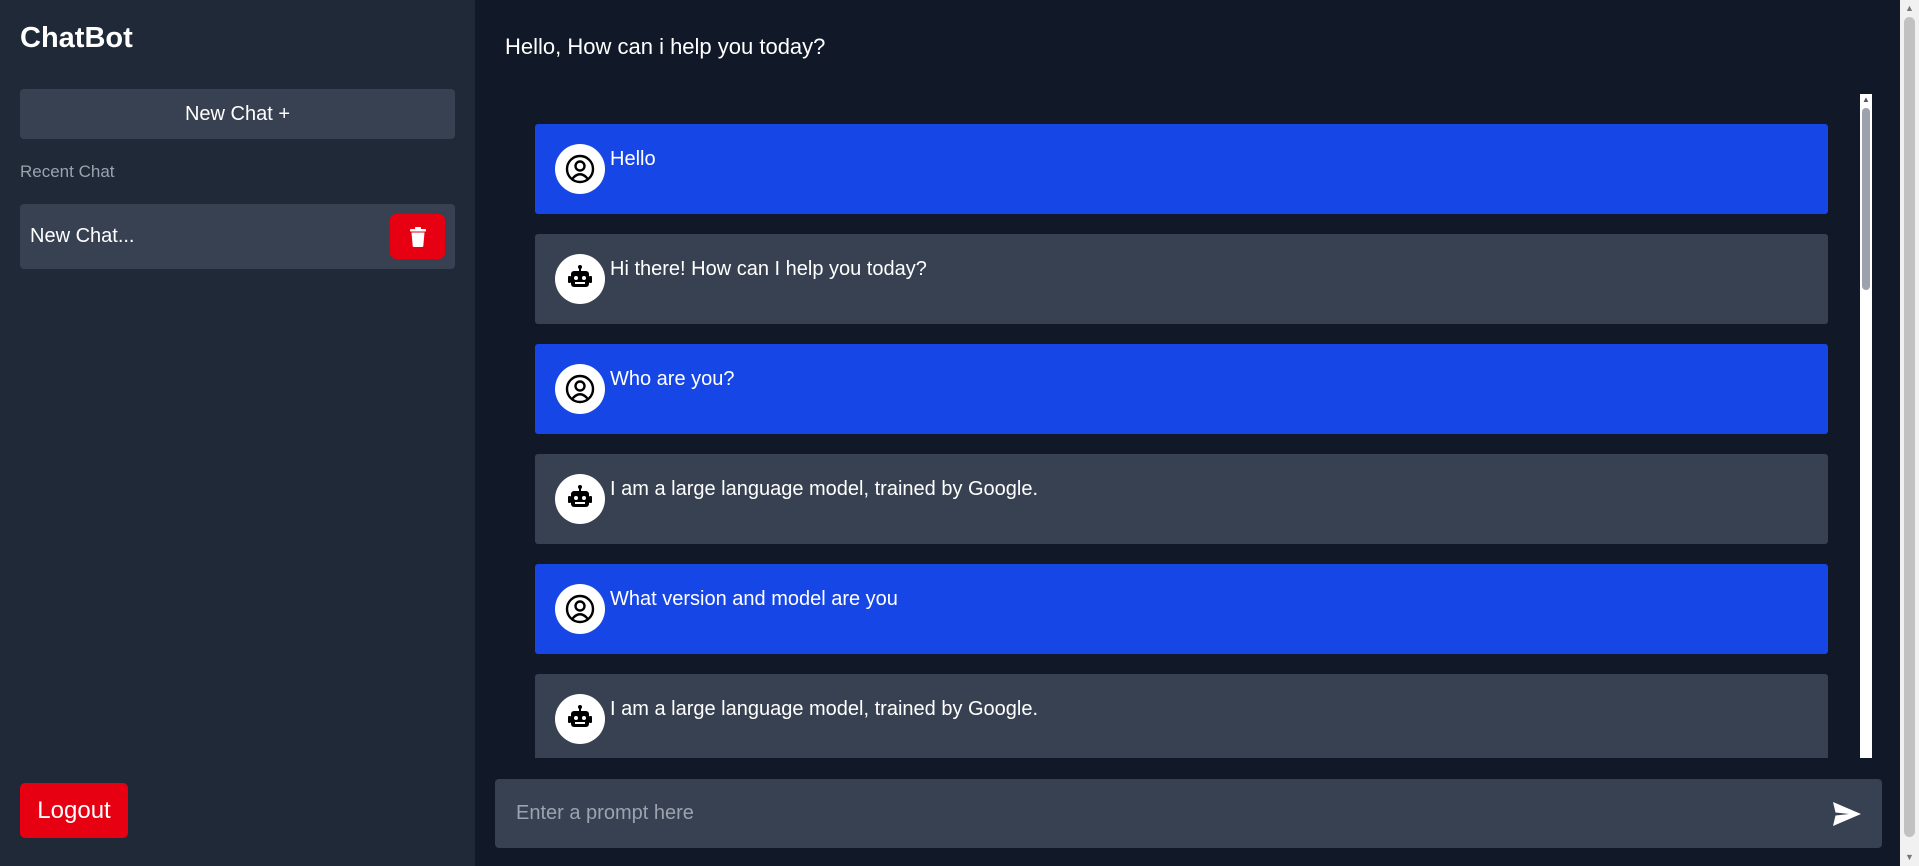  Describe the element at coordinates (1909, 857) in the screenshot. I see `page-scroll-down-icon: ▼` at that location.